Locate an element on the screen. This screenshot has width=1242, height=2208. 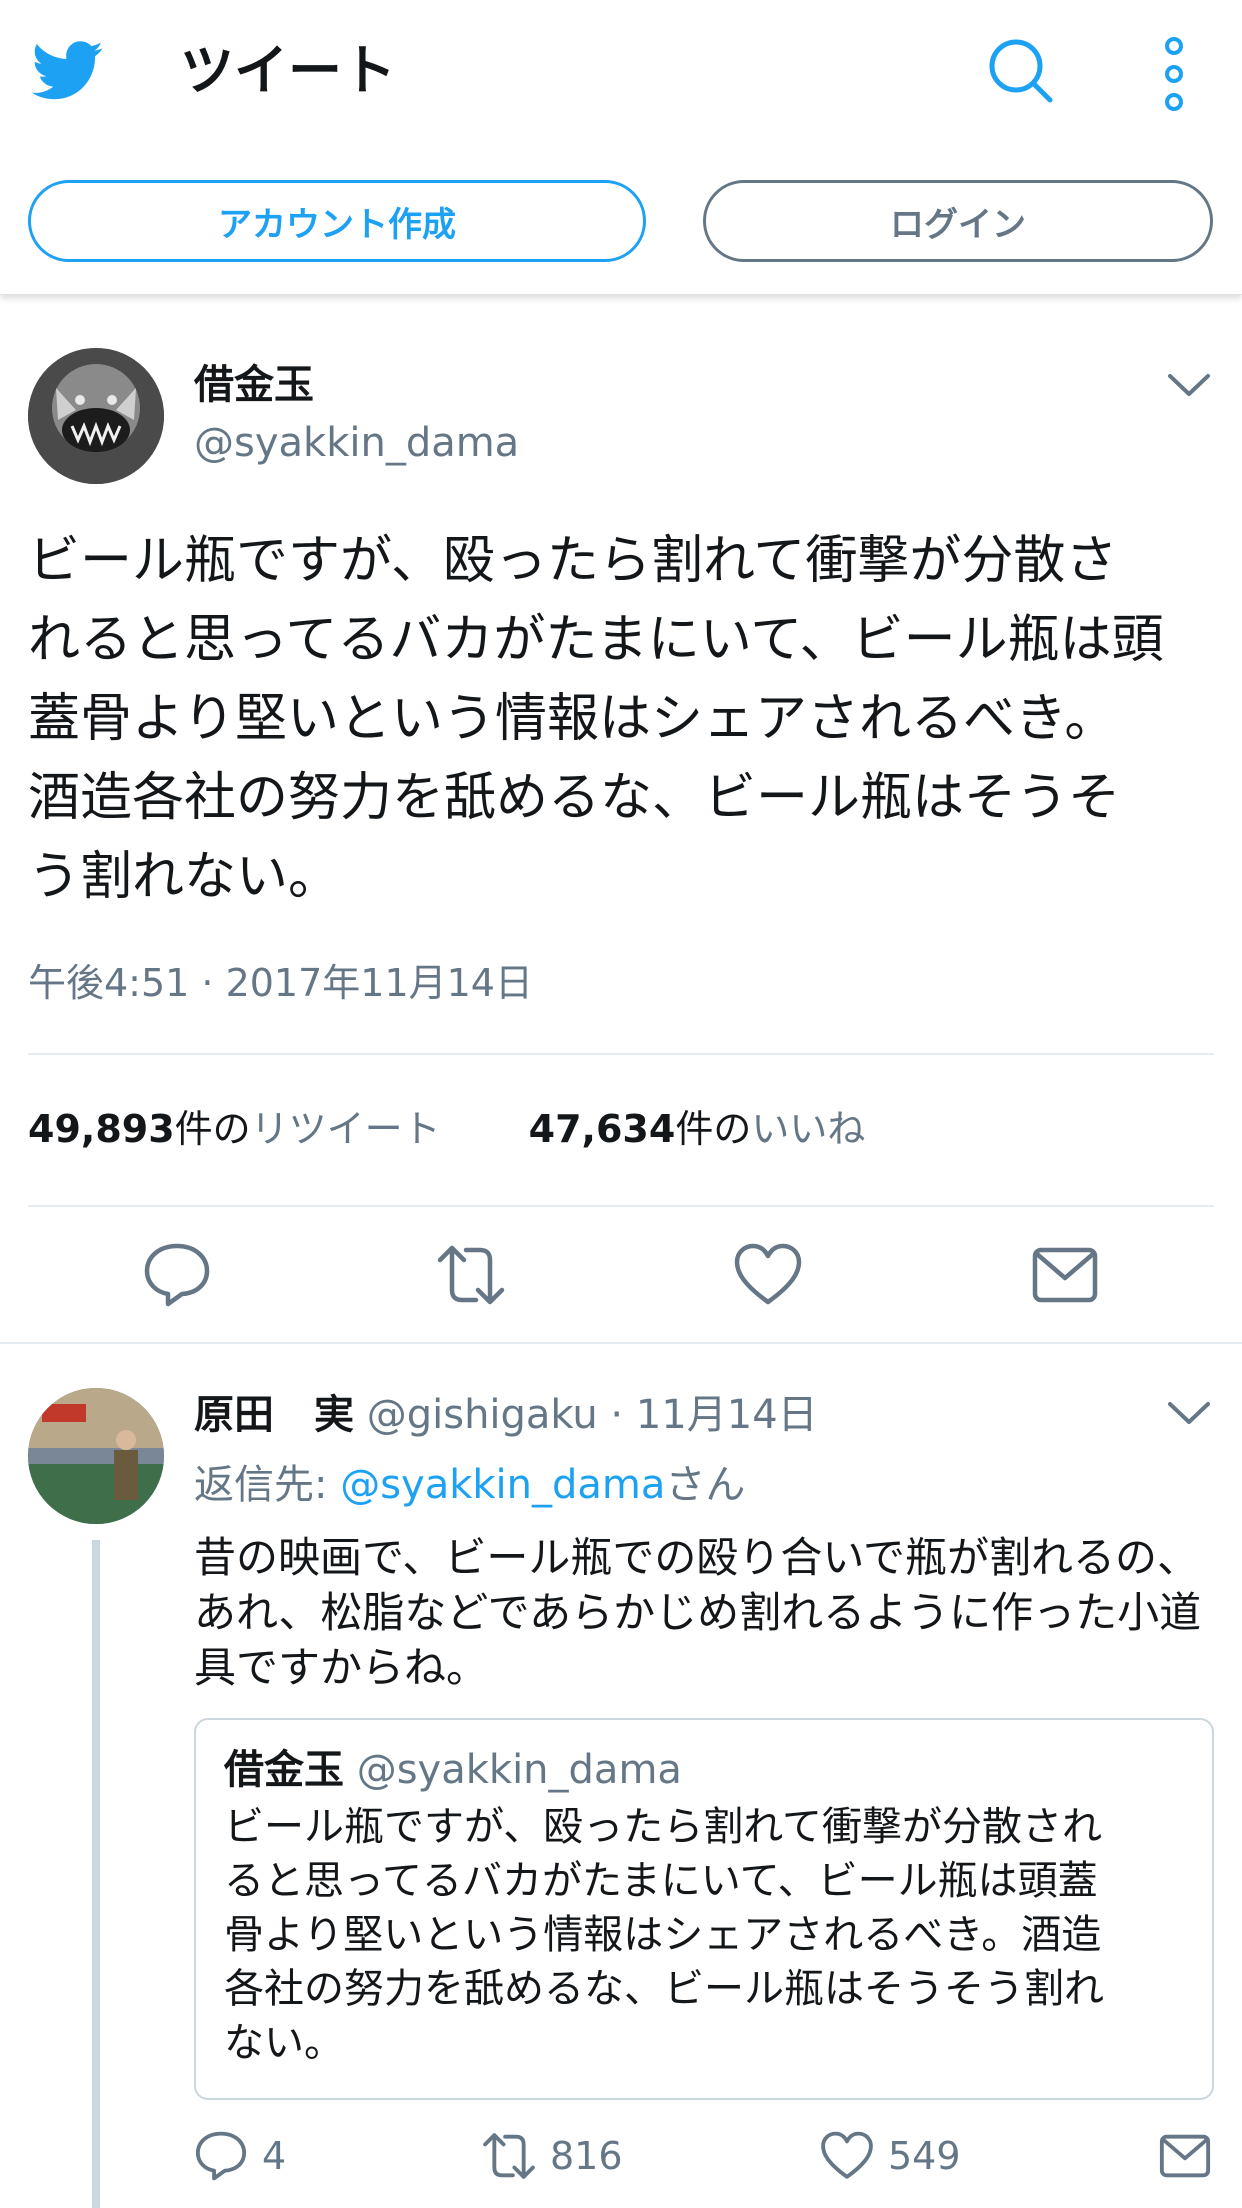
reply-share-button is located at coordinates (1192, 2156).